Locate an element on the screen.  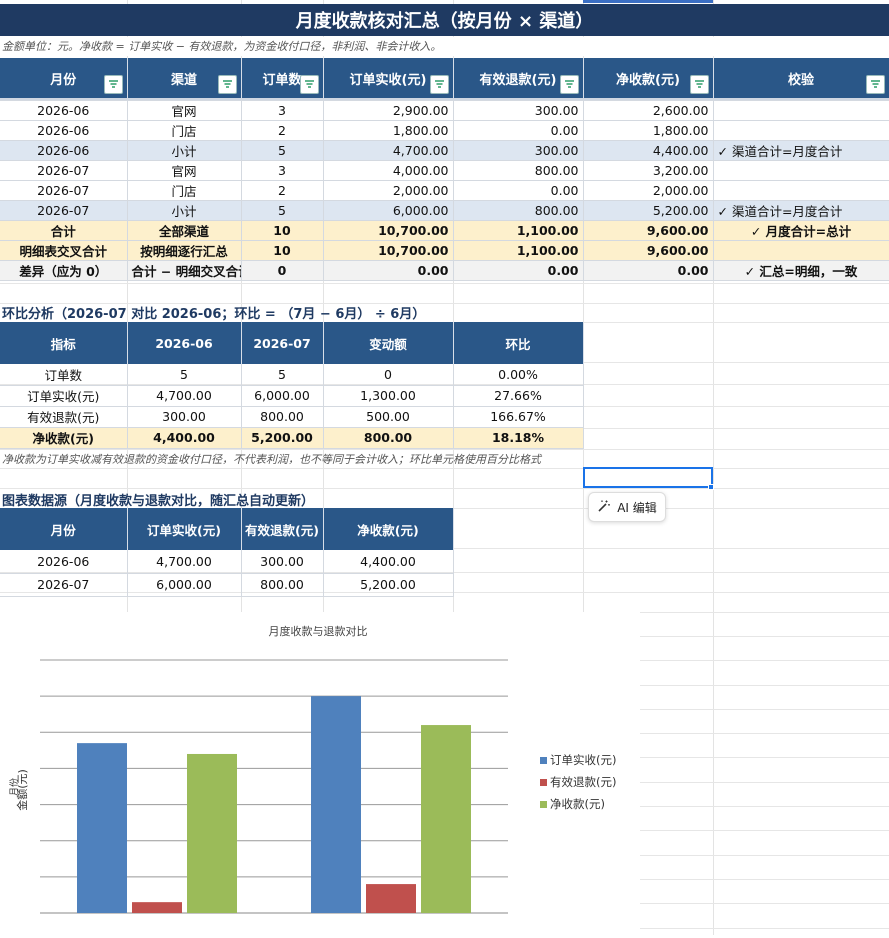
column-header: 渠道 is located at coordinates (184, 78).